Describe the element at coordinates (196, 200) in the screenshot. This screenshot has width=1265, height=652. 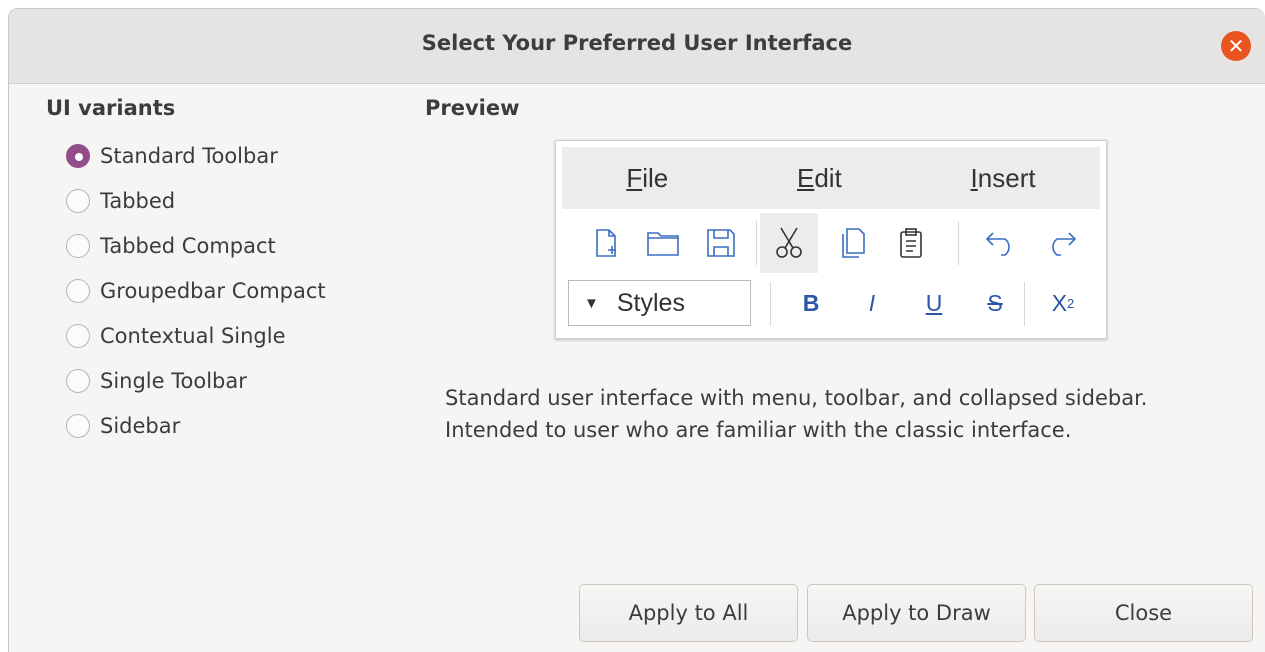
I see `variant-tabbed: Tabbed` at that location.